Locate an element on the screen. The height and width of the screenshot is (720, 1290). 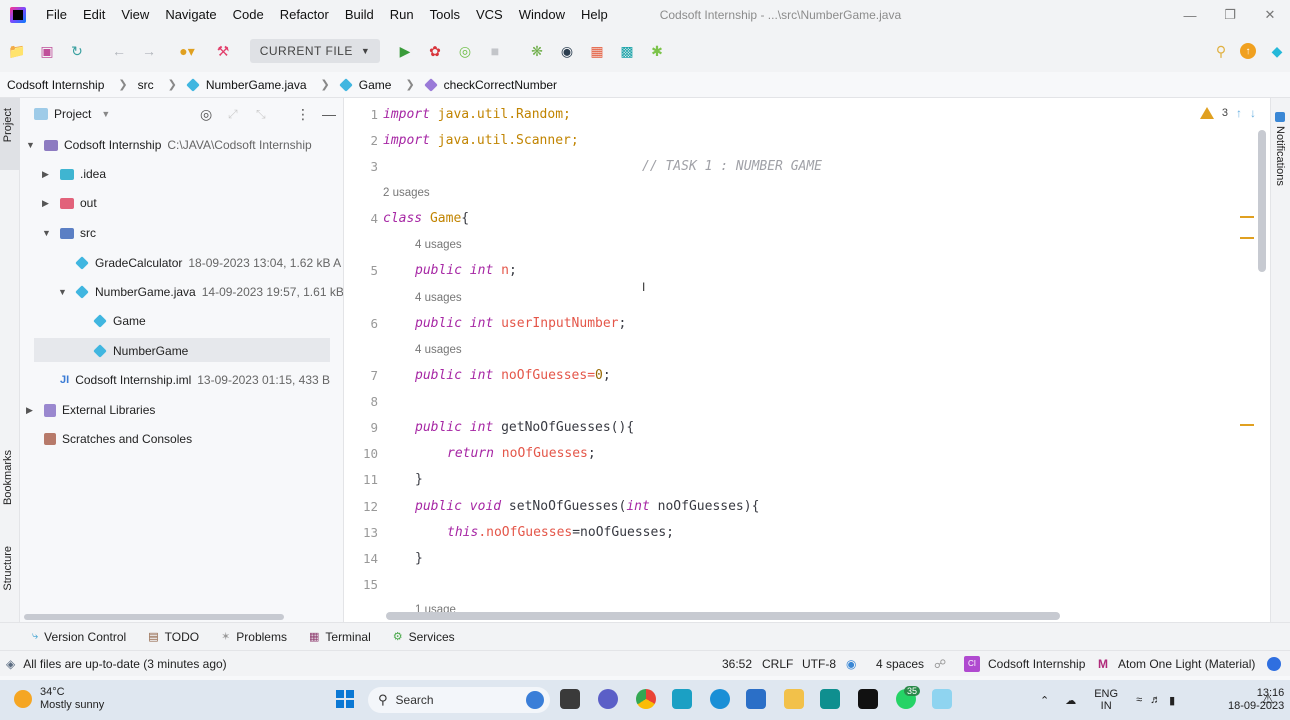
project-panel-title: Project is located at coordinates (72, 114).